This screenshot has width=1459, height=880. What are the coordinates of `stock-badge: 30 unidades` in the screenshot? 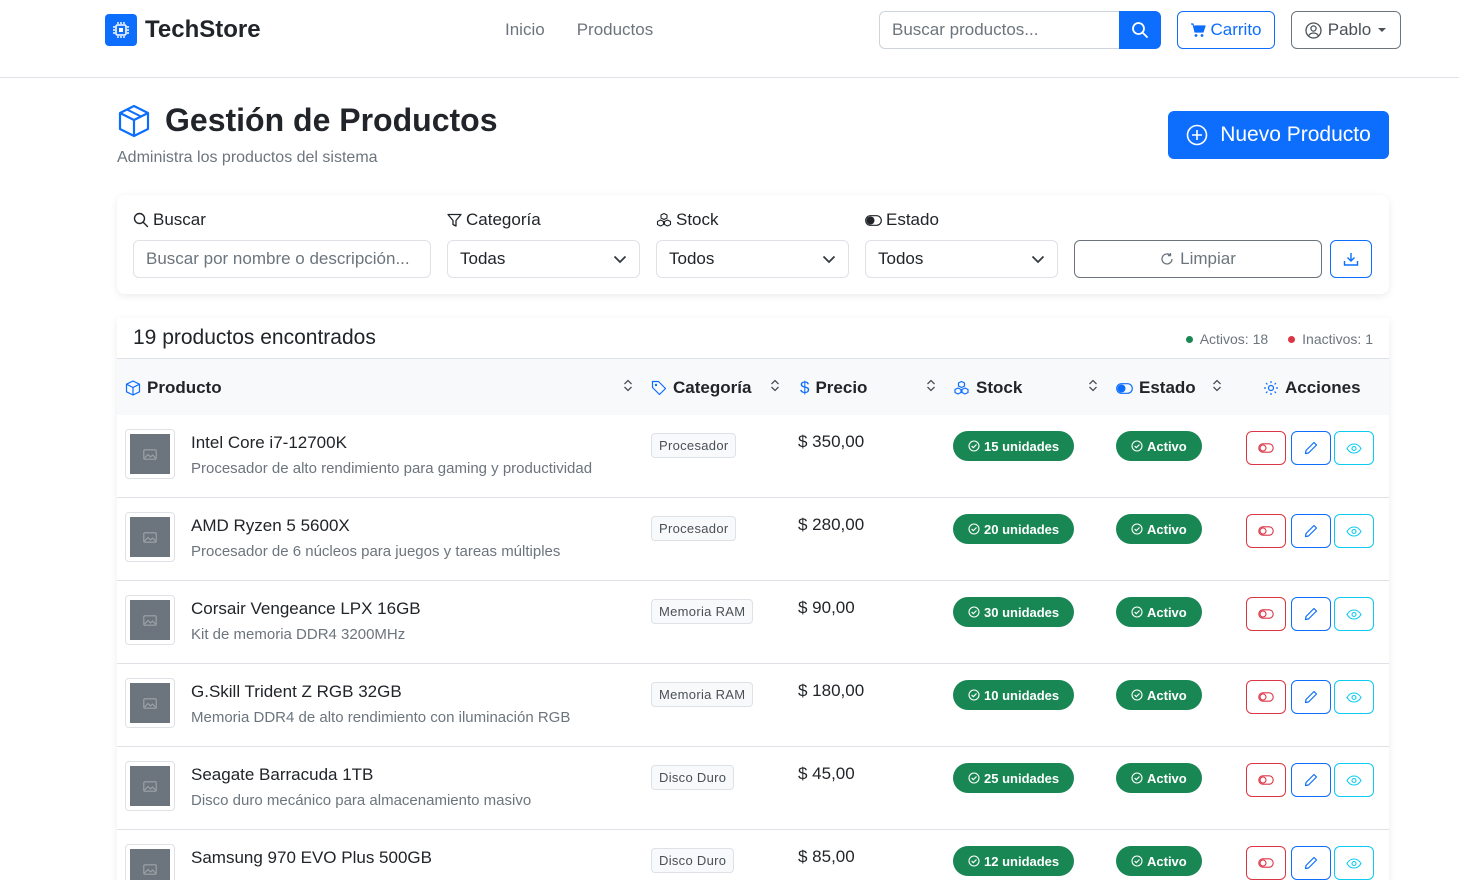 It's located at (1014, 612).